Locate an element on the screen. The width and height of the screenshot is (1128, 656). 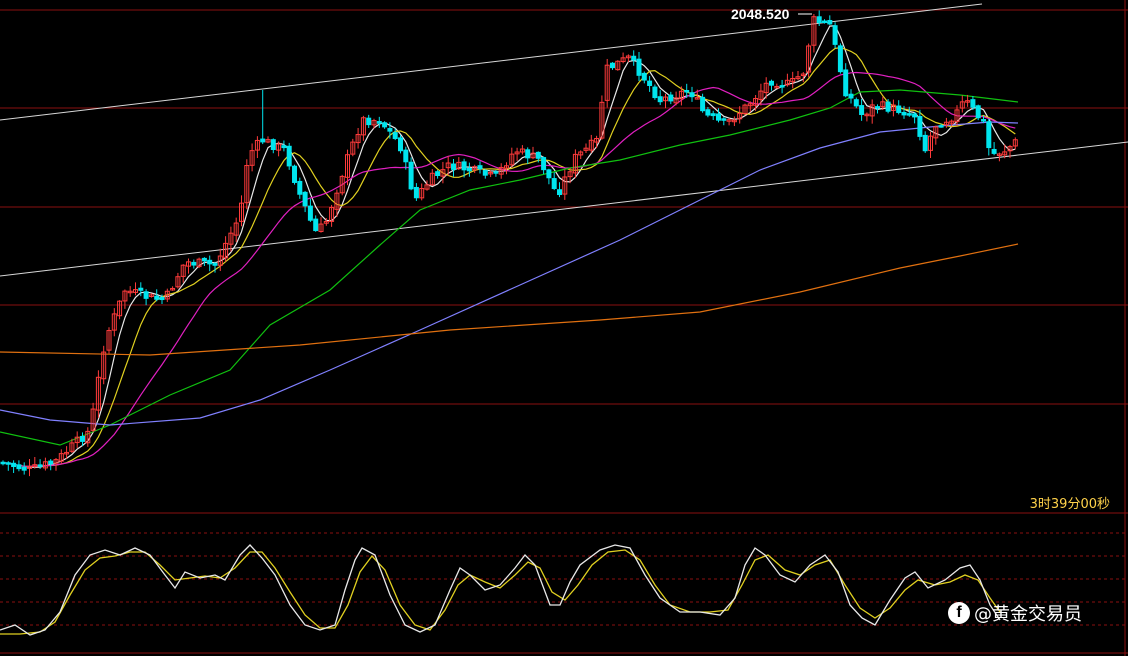
watermark-text: @黄金交易员 is located at coordinates (1028, 614).